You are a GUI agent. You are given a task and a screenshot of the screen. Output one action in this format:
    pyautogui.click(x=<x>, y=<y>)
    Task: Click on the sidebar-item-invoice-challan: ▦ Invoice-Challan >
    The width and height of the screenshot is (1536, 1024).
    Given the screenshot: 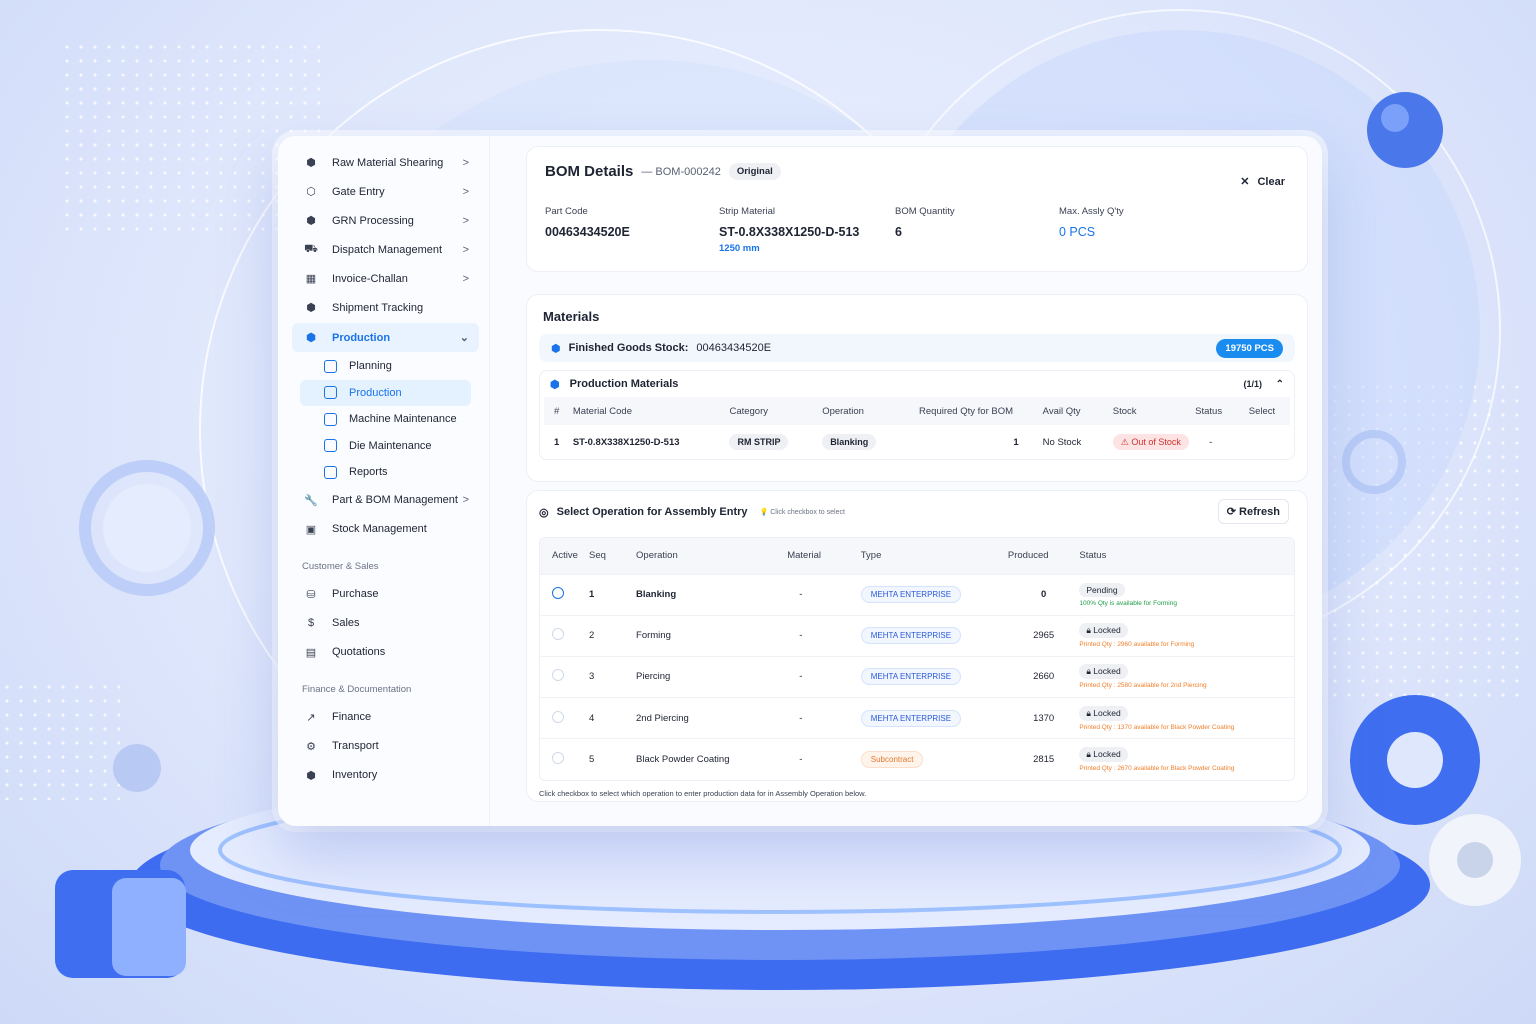 What is the action you would take?
    pyautogui.click(x=385, y=278)
    